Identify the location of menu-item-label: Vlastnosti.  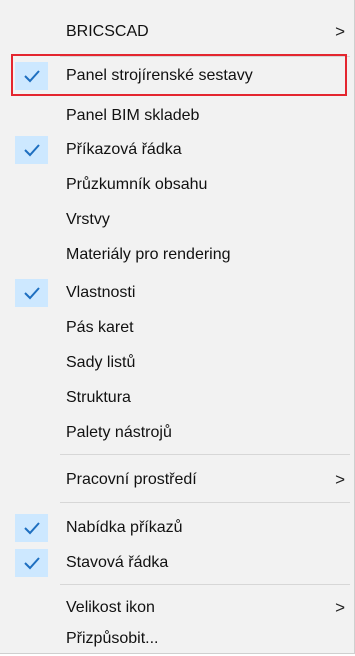
(101, 292).